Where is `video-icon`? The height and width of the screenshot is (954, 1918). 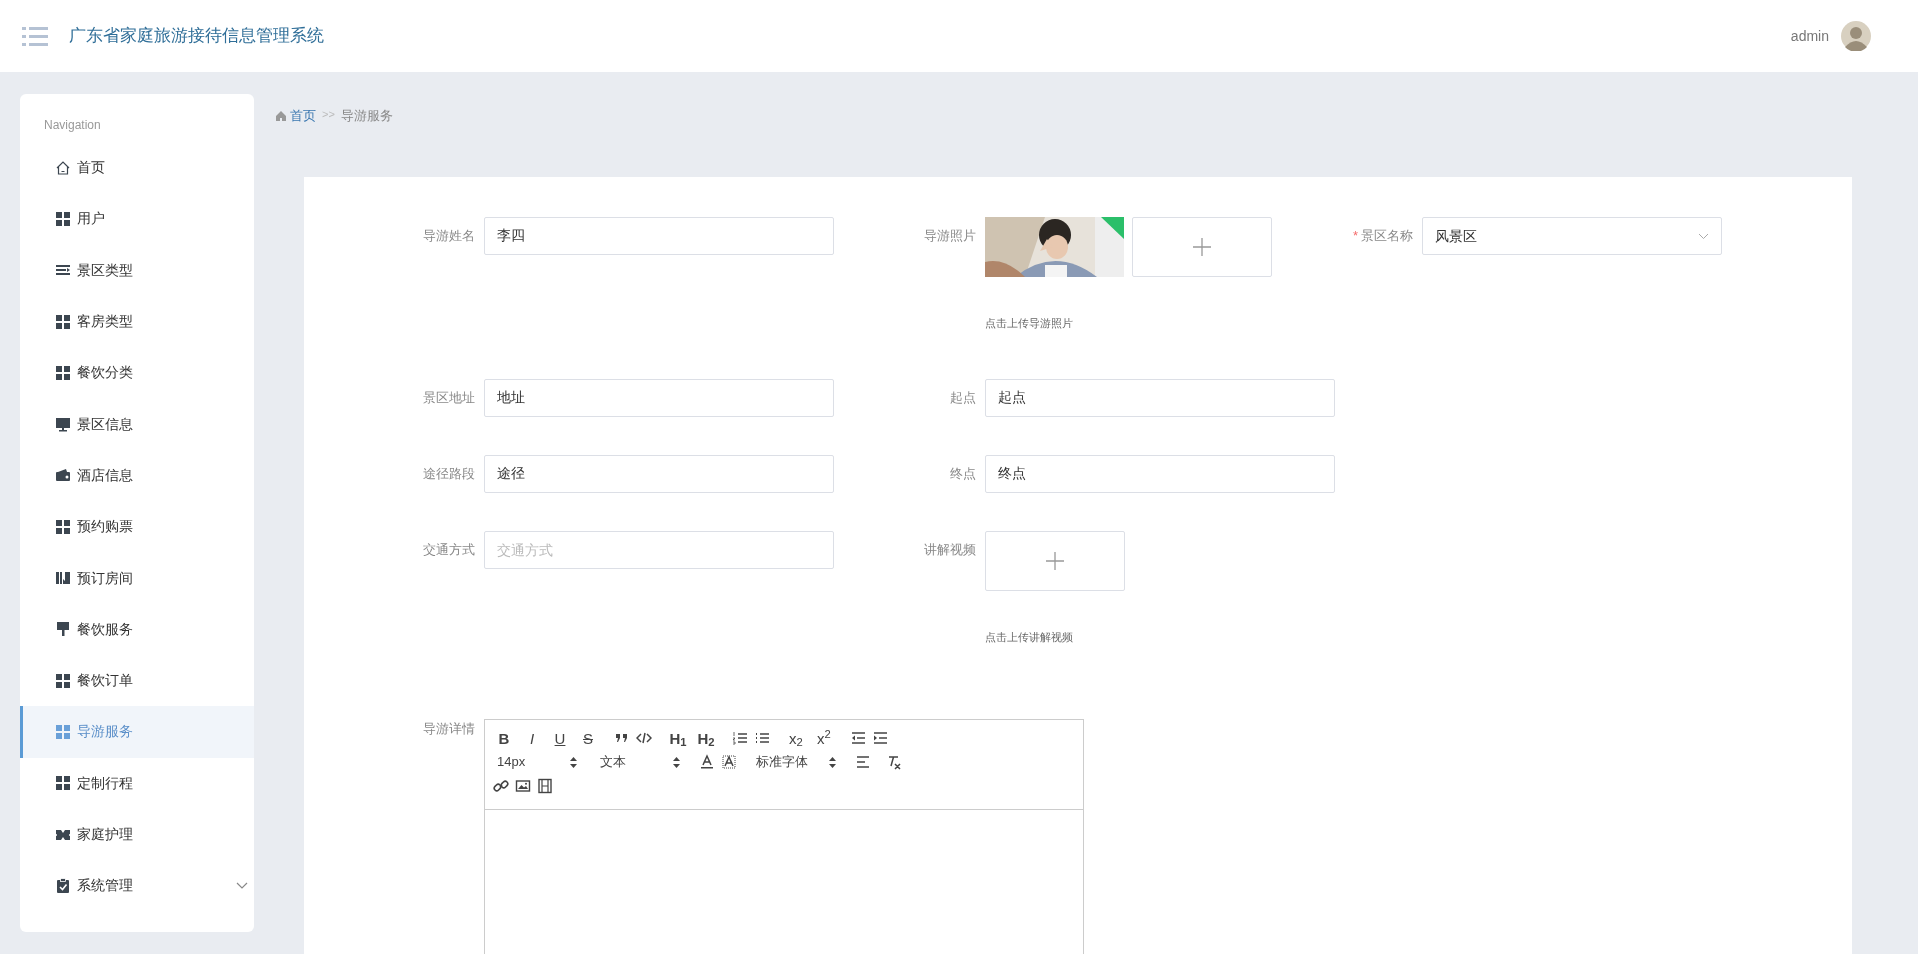
video-icon is located at coordinates (545, 786).